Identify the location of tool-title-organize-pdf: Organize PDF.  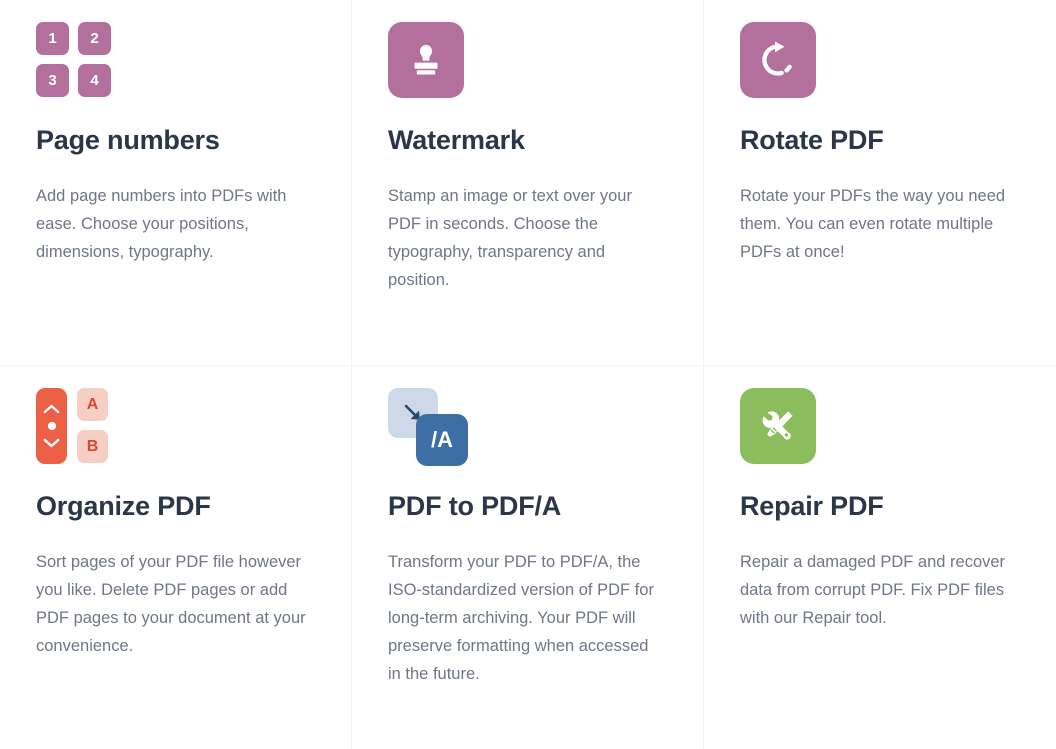
(123, 506).